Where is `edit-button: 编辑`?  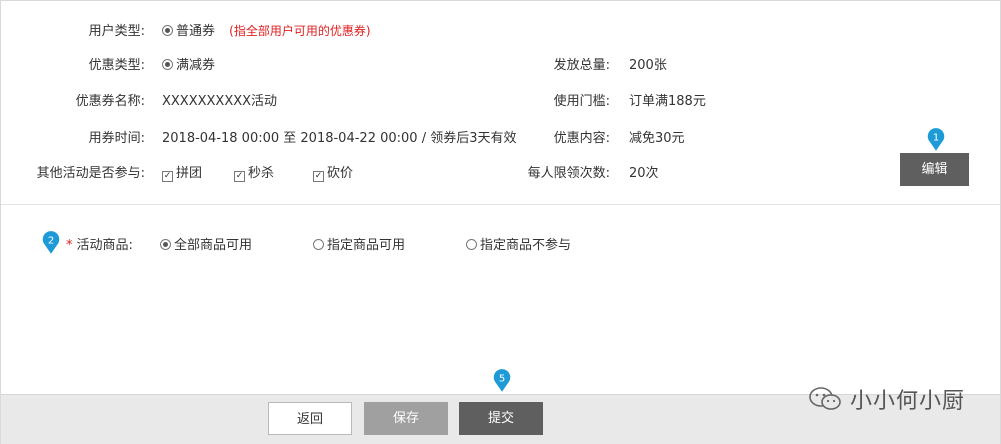
edit-button: 编辑 is located at coordinates (934, 169).